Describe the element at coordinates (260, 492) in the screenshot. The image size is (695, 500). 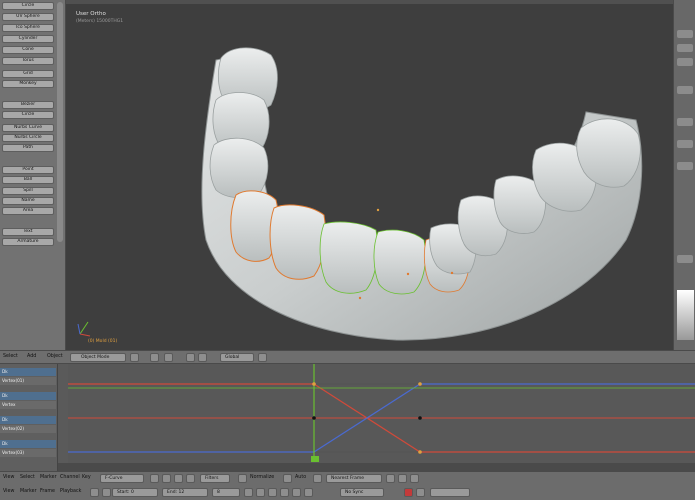
I see `prev-keyframe-icon` at that location.